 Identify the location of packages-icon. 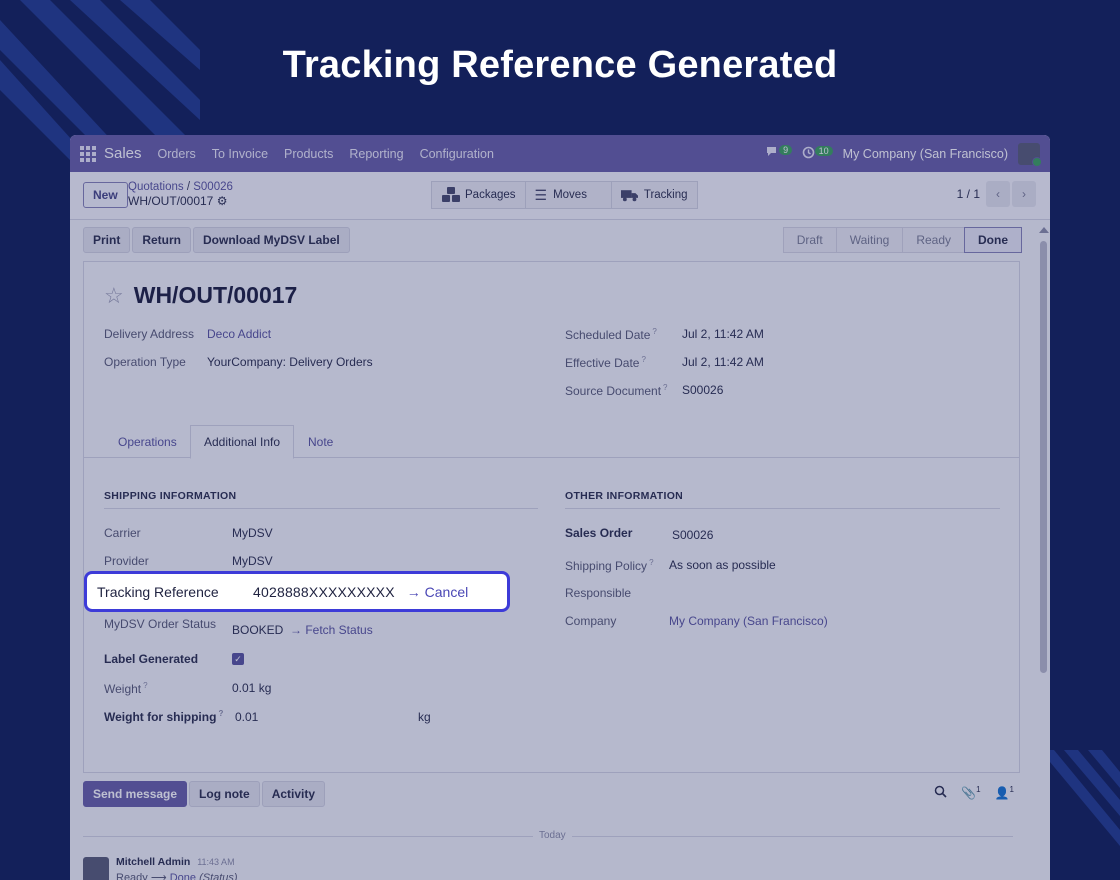
(451, 194).